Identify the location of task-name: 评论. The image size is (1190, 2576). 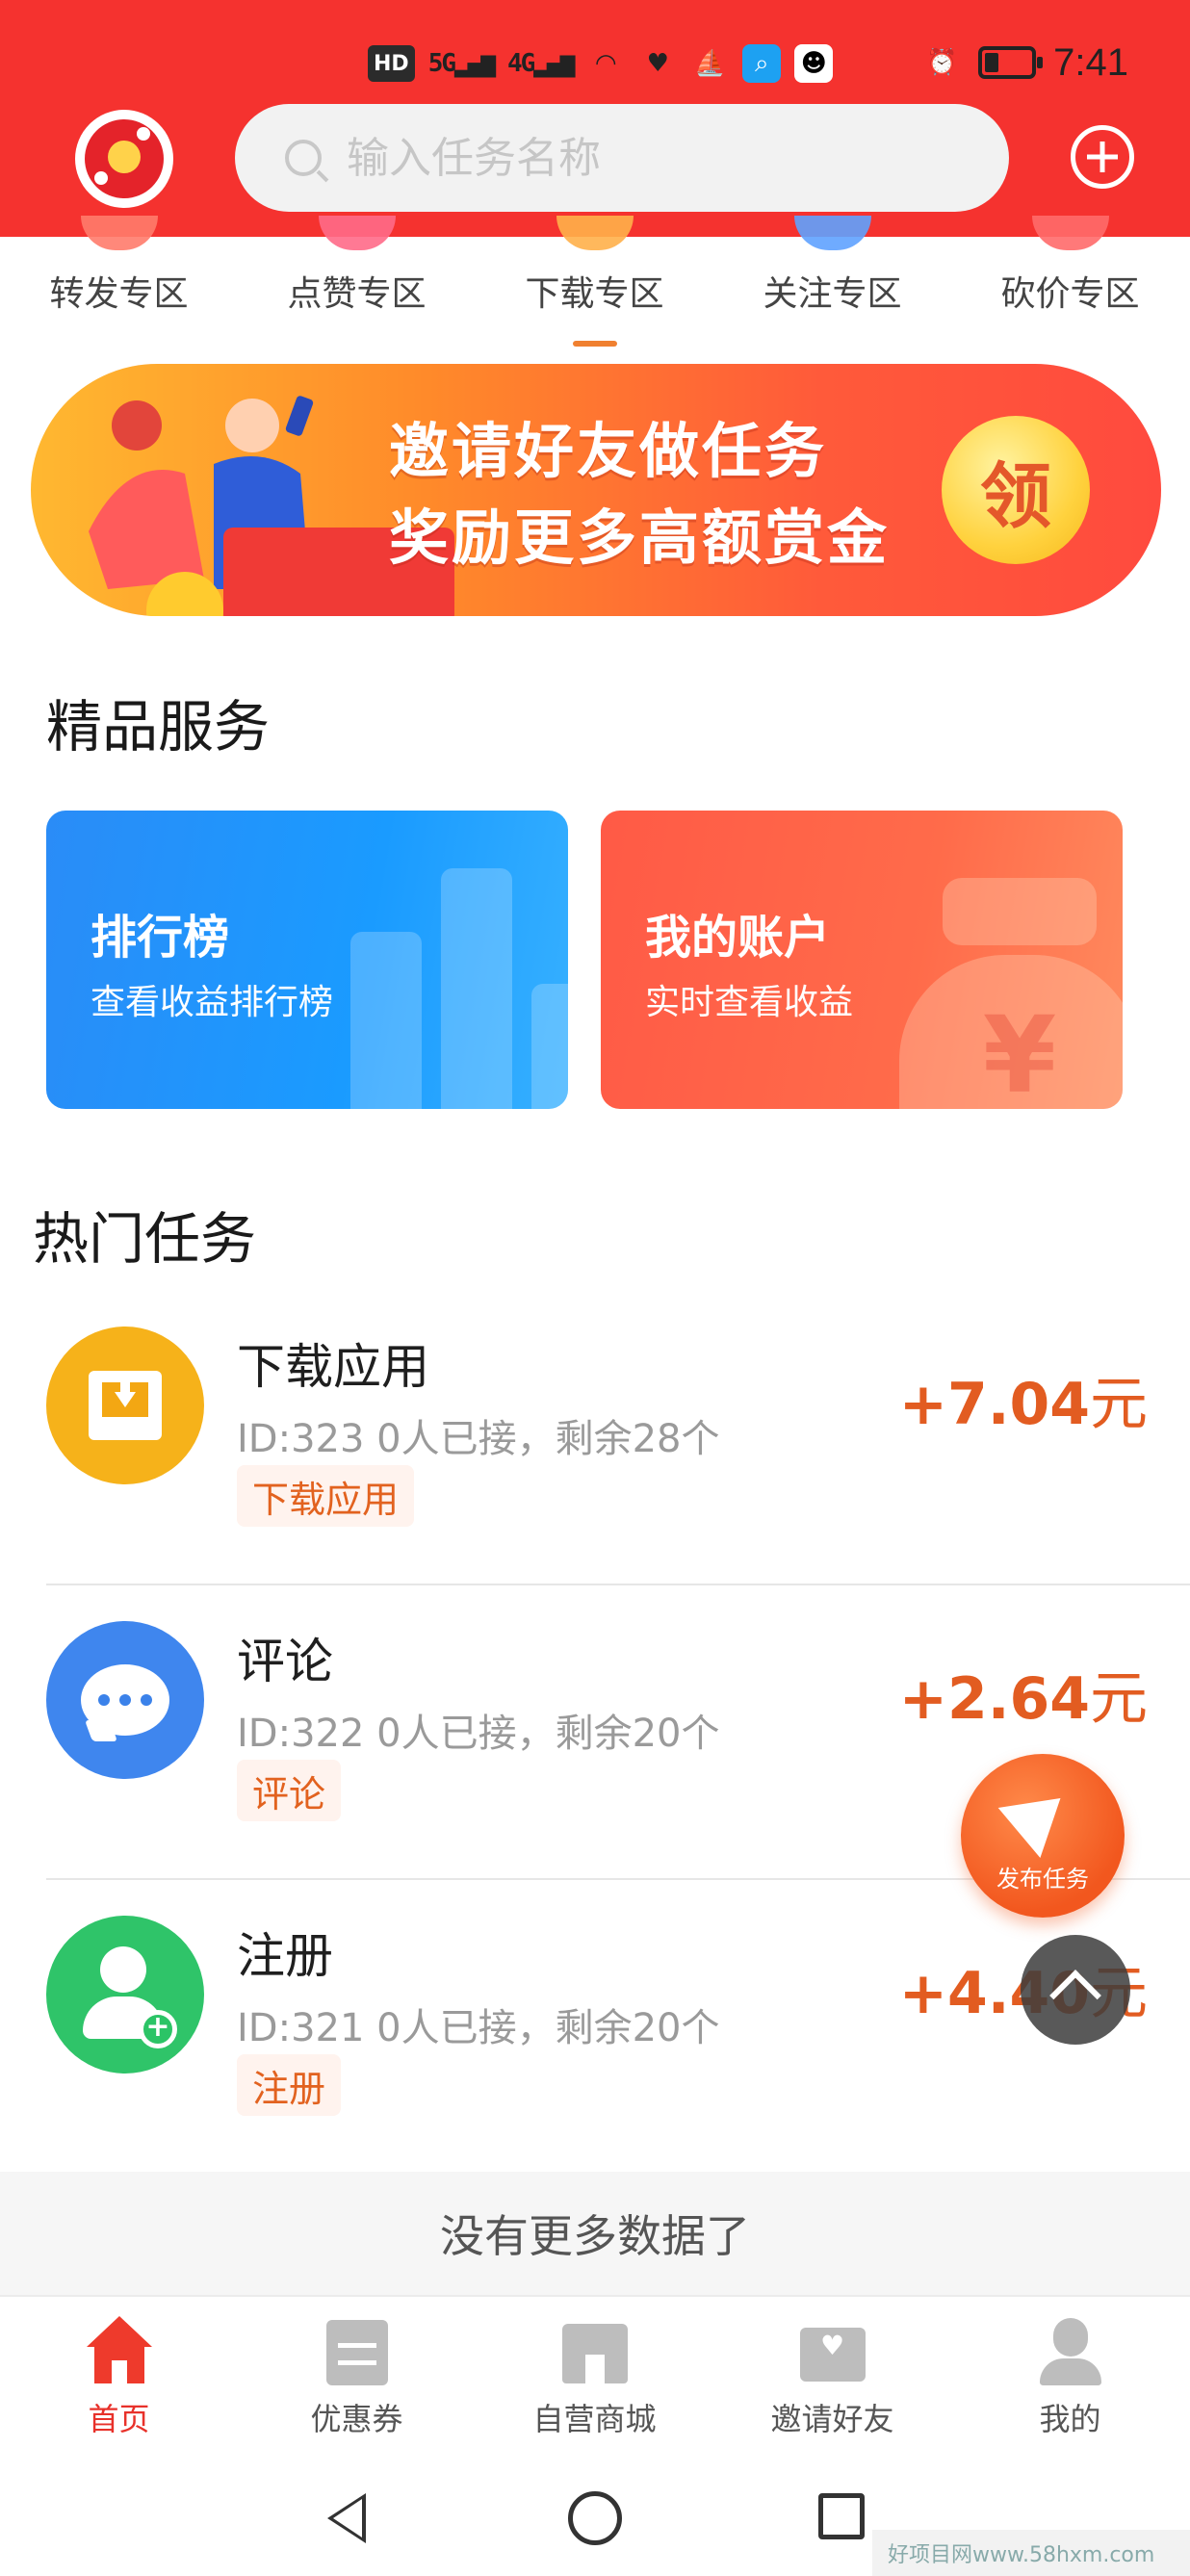
(285, 1662).